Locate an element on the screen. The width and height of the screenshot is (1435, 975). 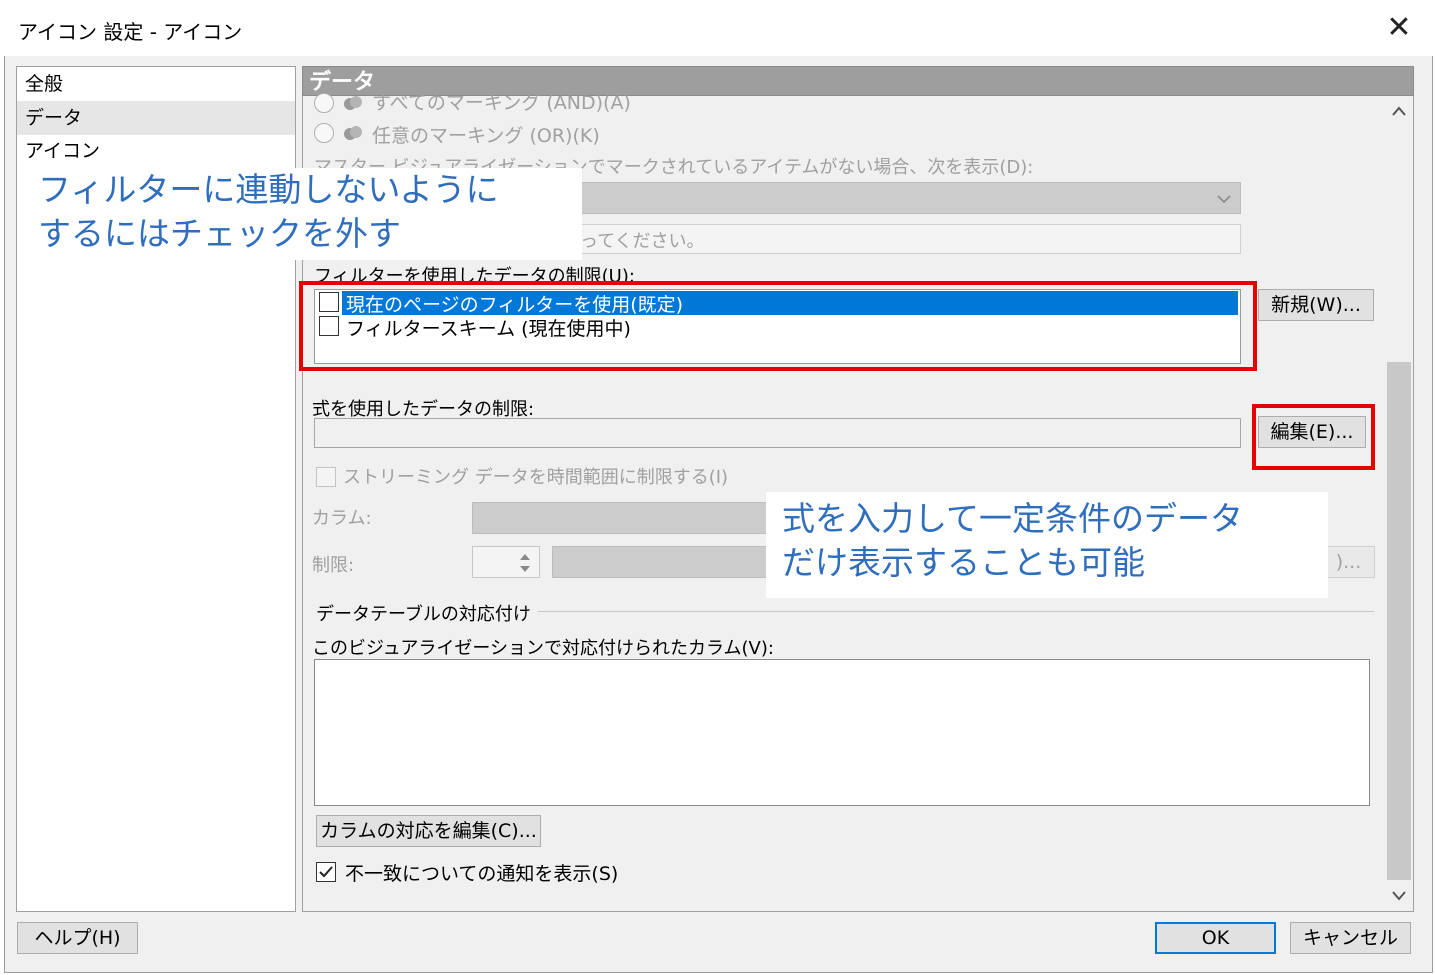
hint-text: ってください。 is located at coordinates (642, 241).